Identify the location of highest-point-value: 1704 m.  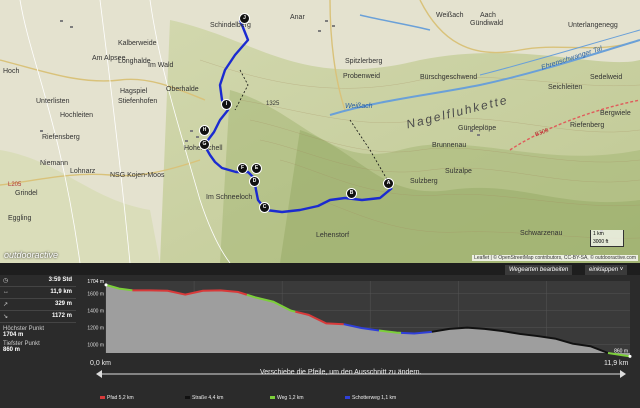
(13, 335).